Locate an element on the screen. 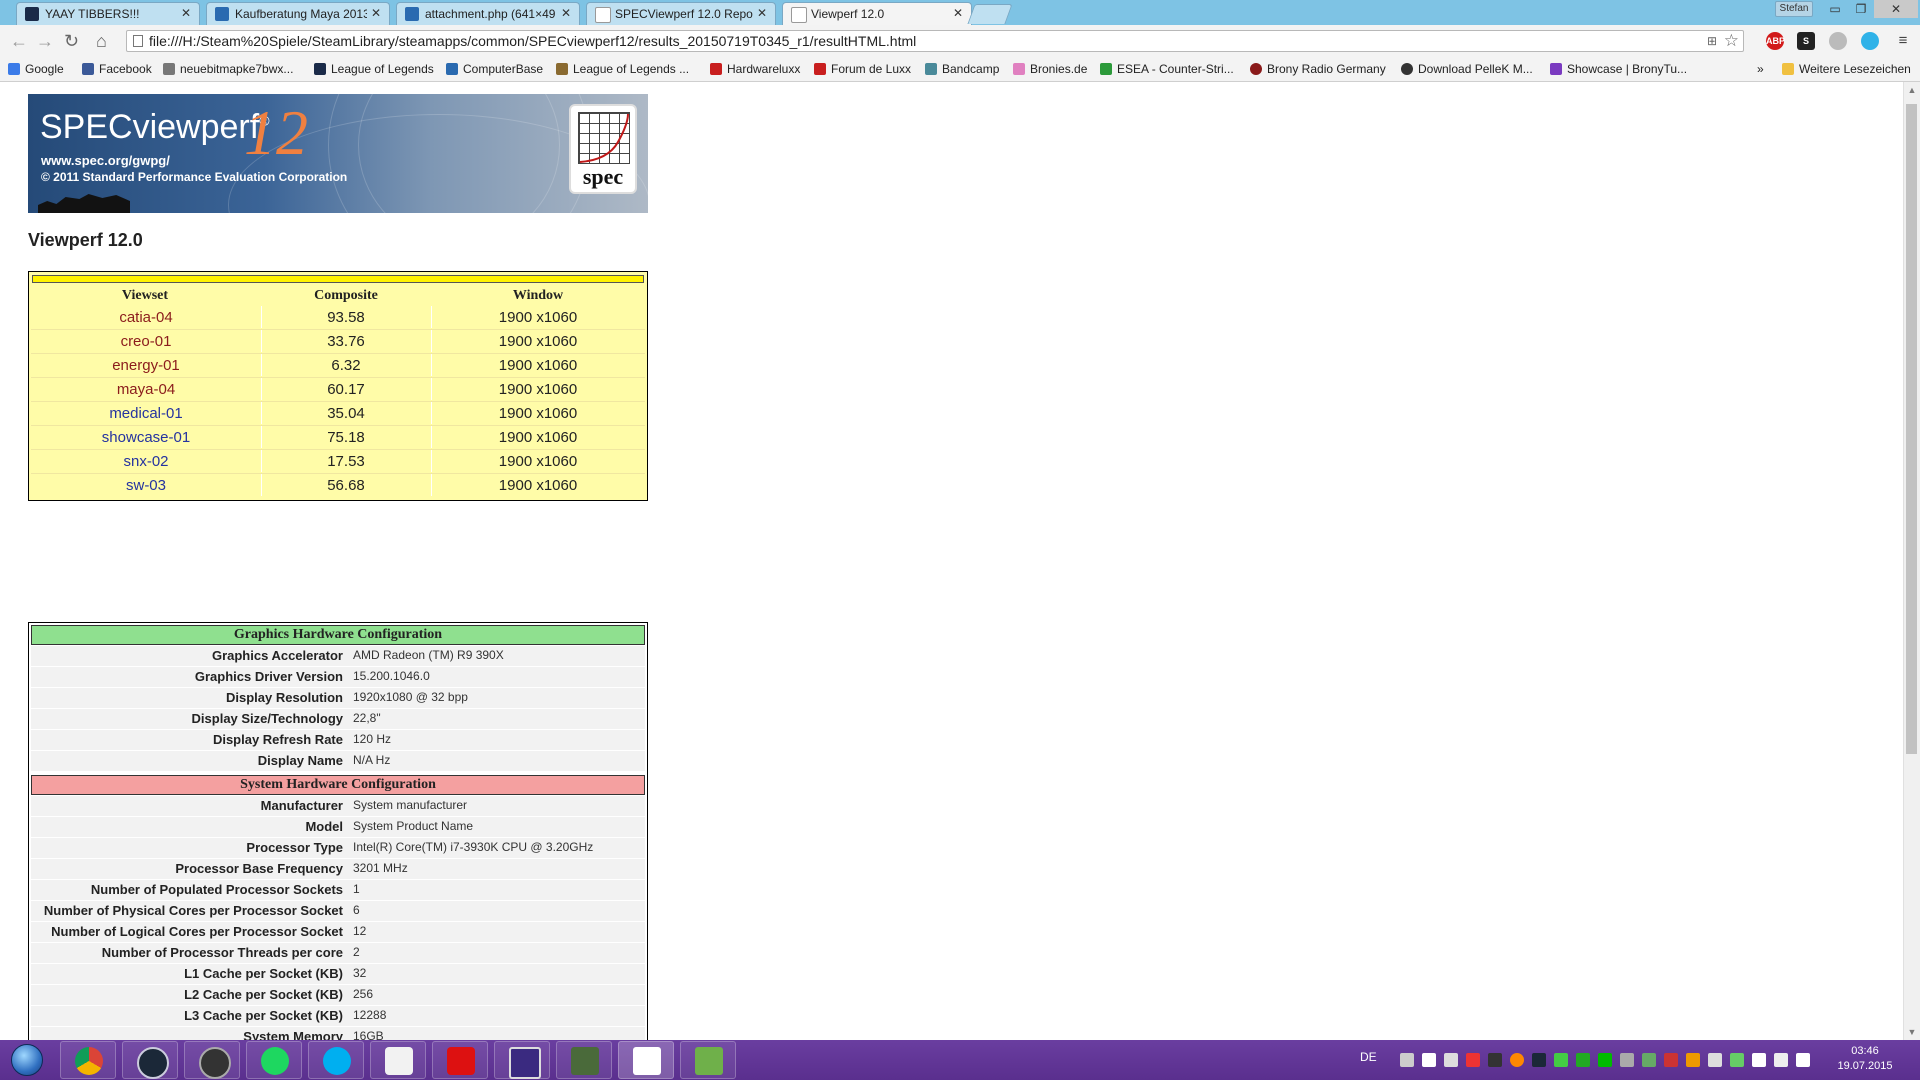  viewset-link: energy-01 is located at coordinates (146, 365).